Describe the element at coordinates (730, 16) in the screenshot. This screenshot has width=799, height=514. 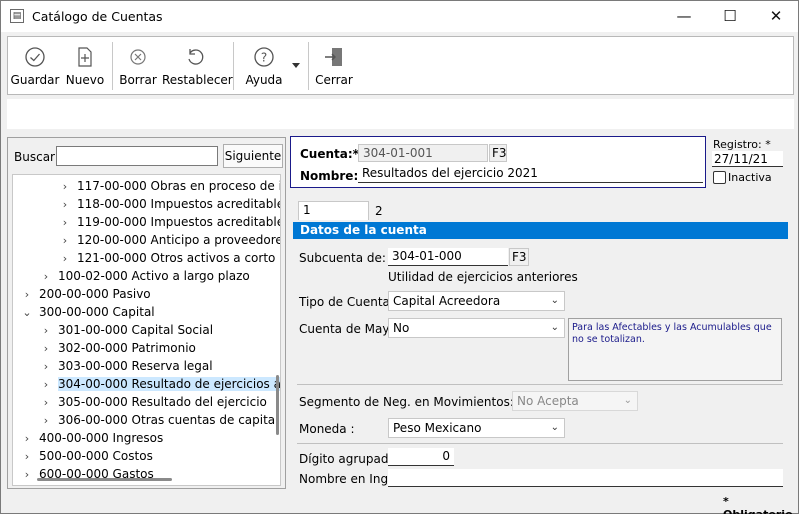
I see `maximize-button: ☐` at that location.